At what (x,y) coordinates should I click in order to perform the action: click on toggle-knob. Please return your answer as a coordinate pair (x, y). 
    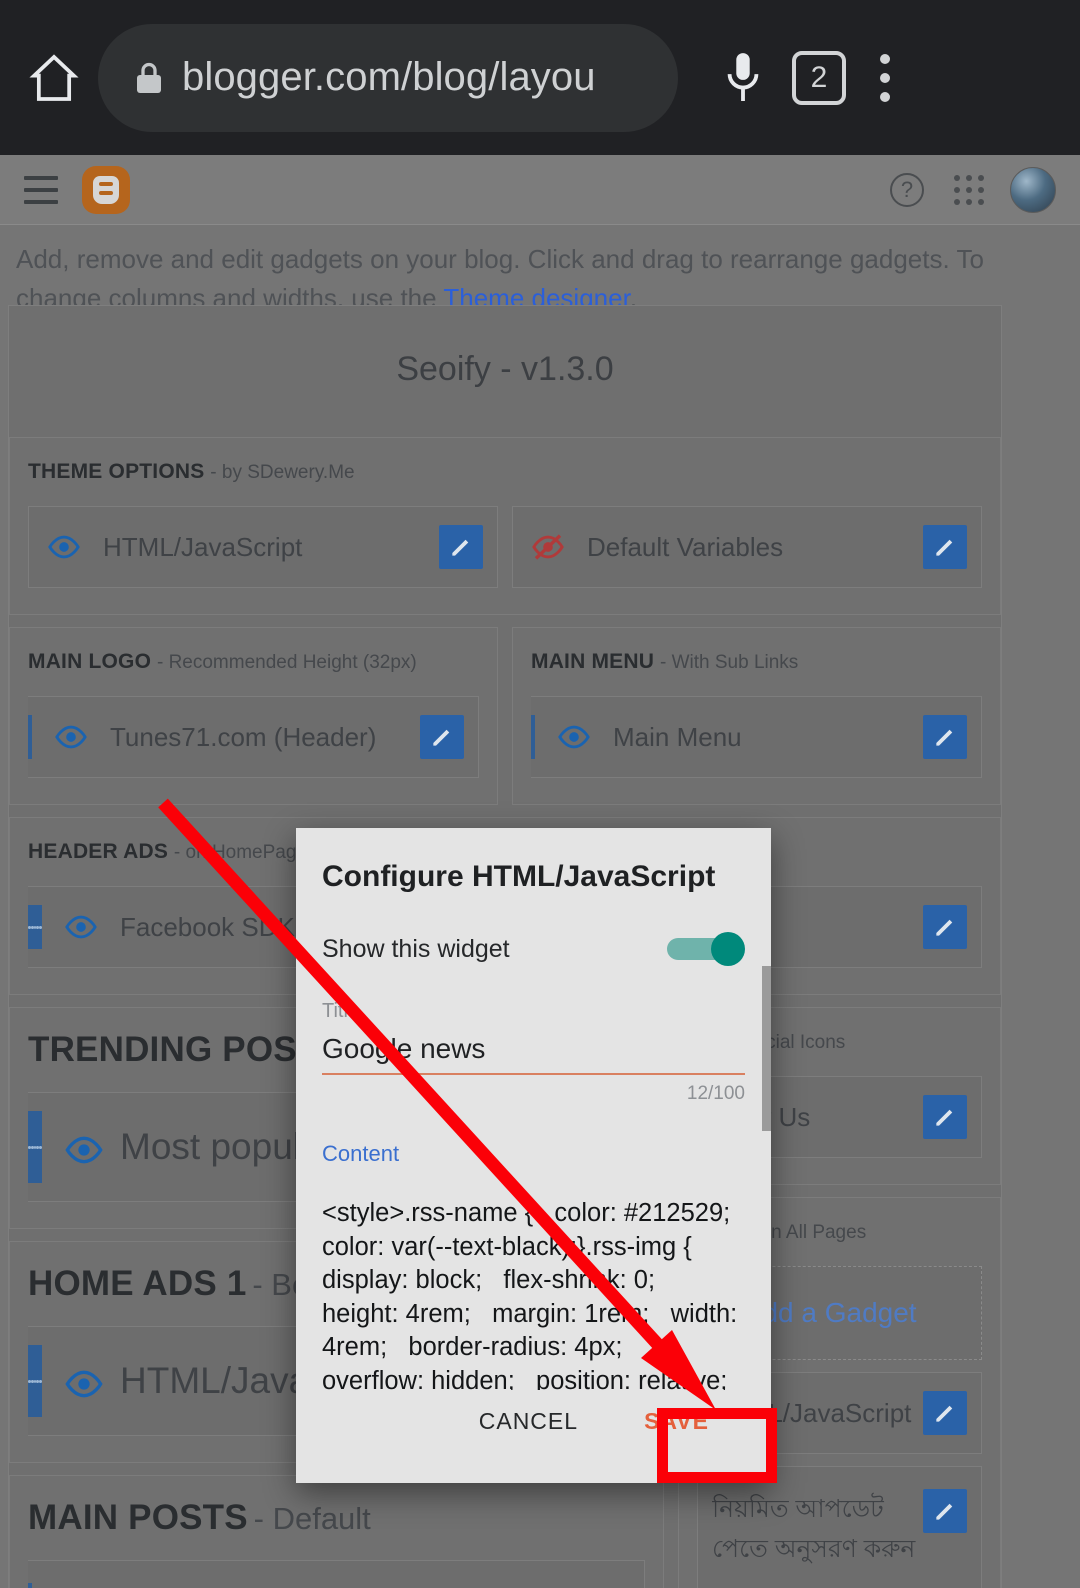
    Looking at the image, I should click on (728, 949).